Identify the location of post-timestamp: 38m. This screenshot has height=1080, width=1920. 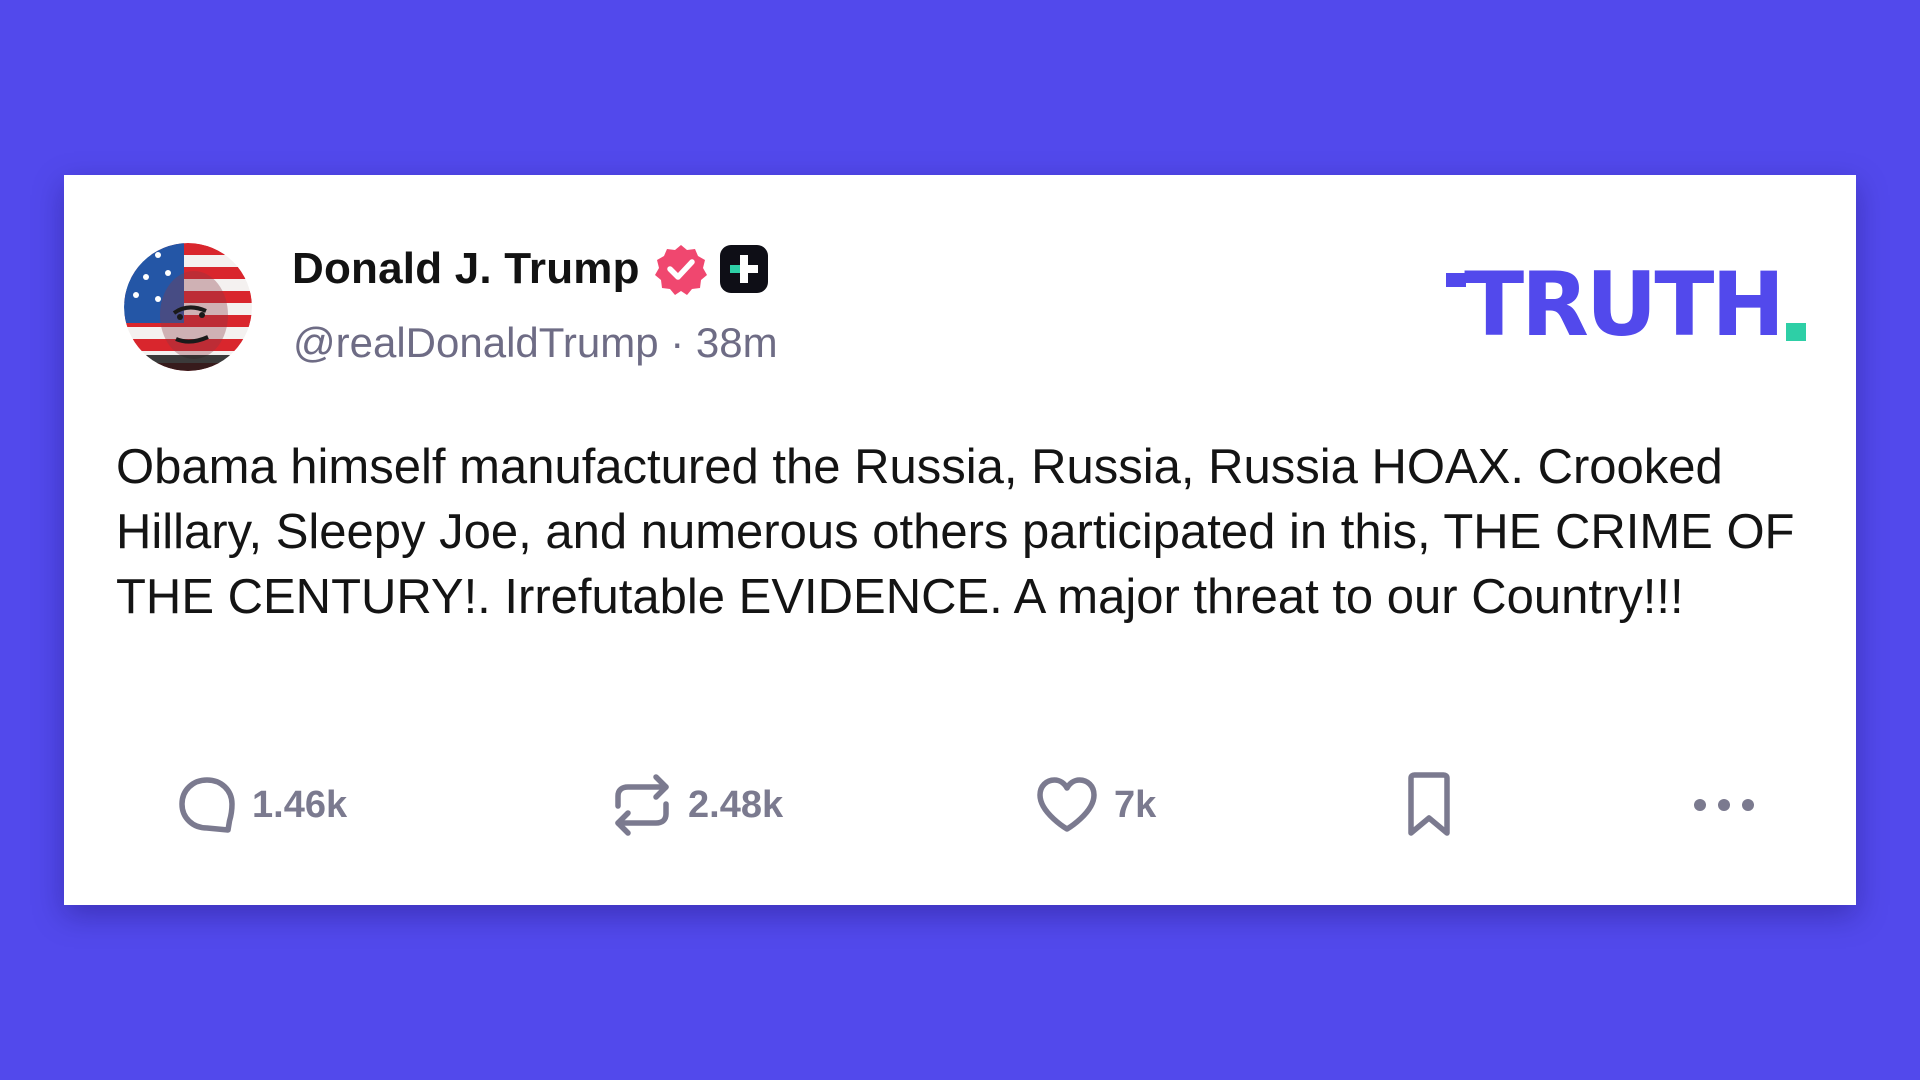
(737, 342).